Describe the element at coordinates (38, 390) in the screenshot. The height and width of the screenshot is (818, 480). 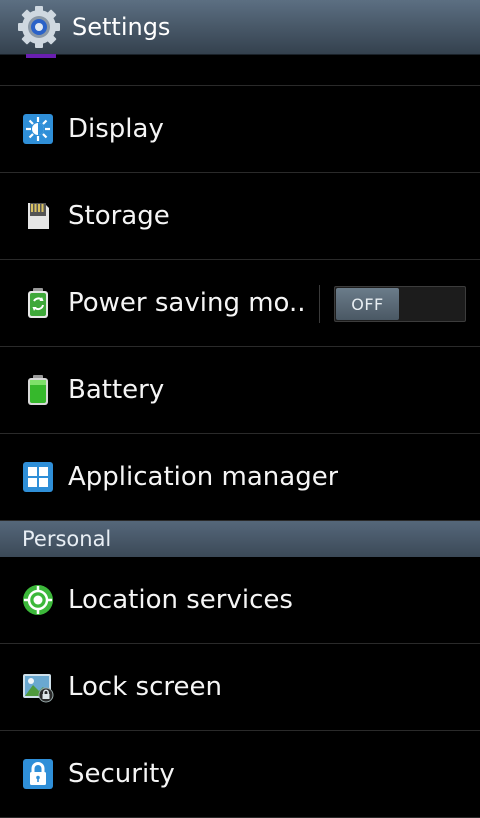
I see `battery-icon` at that location.